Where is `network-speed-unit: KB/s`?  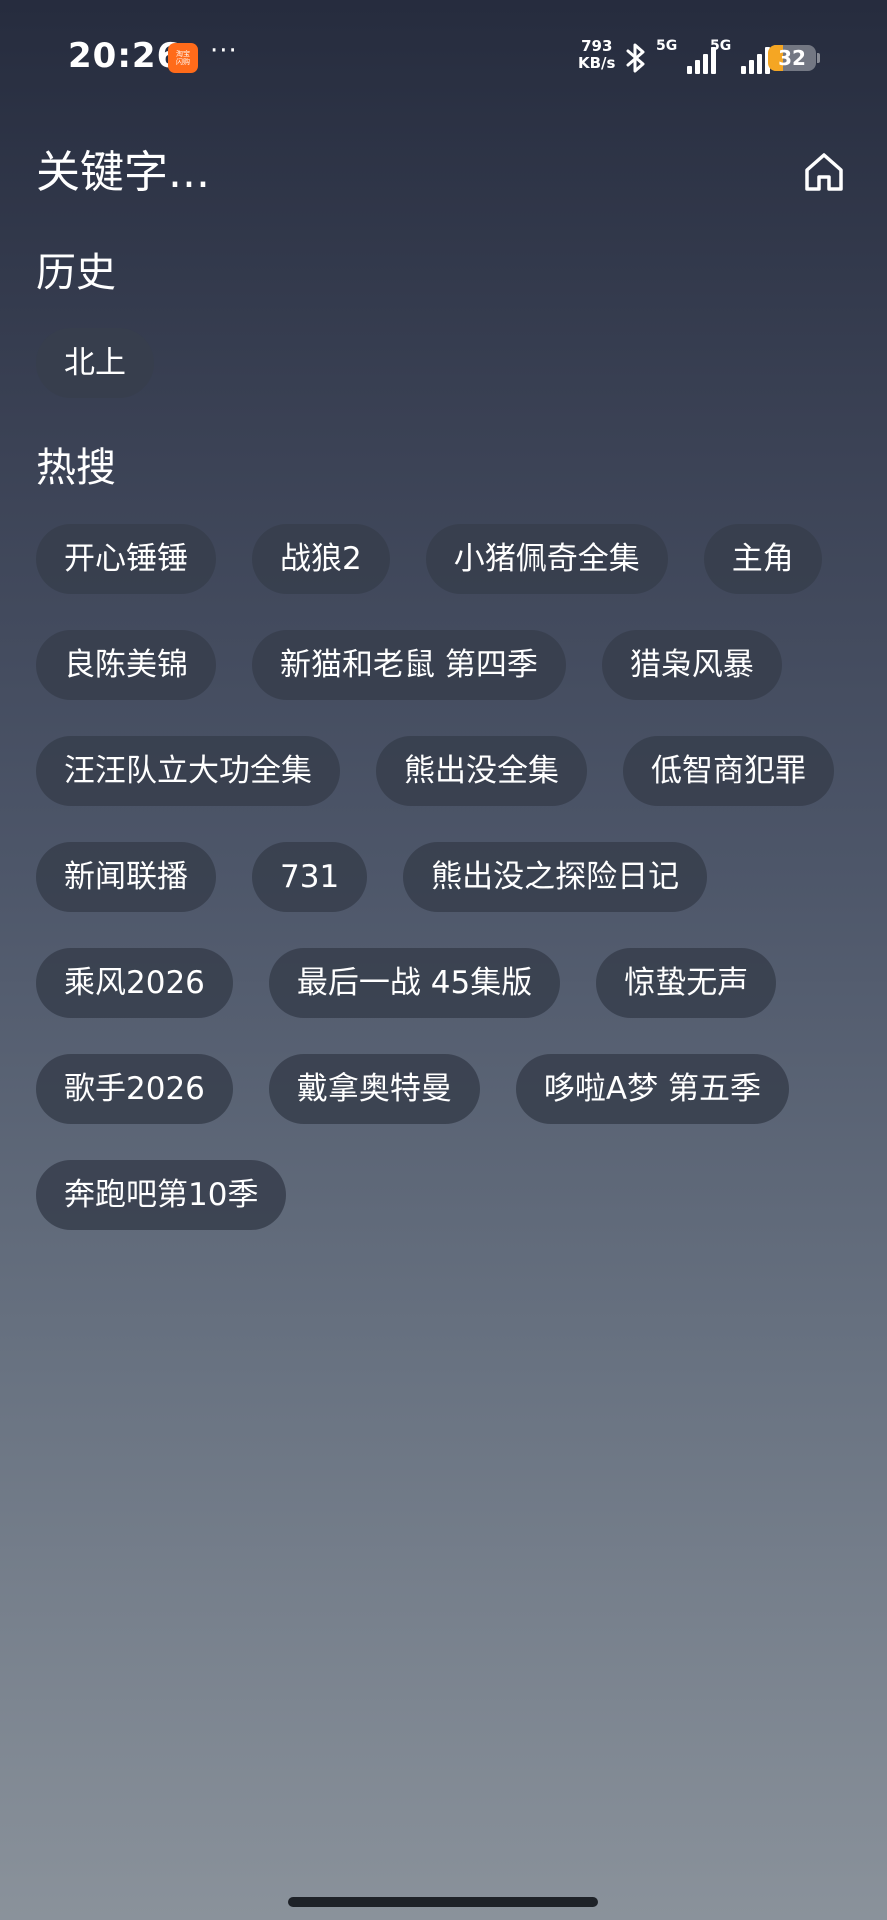 network-speed-unit: KB/s is located at coordinates (597, 63).